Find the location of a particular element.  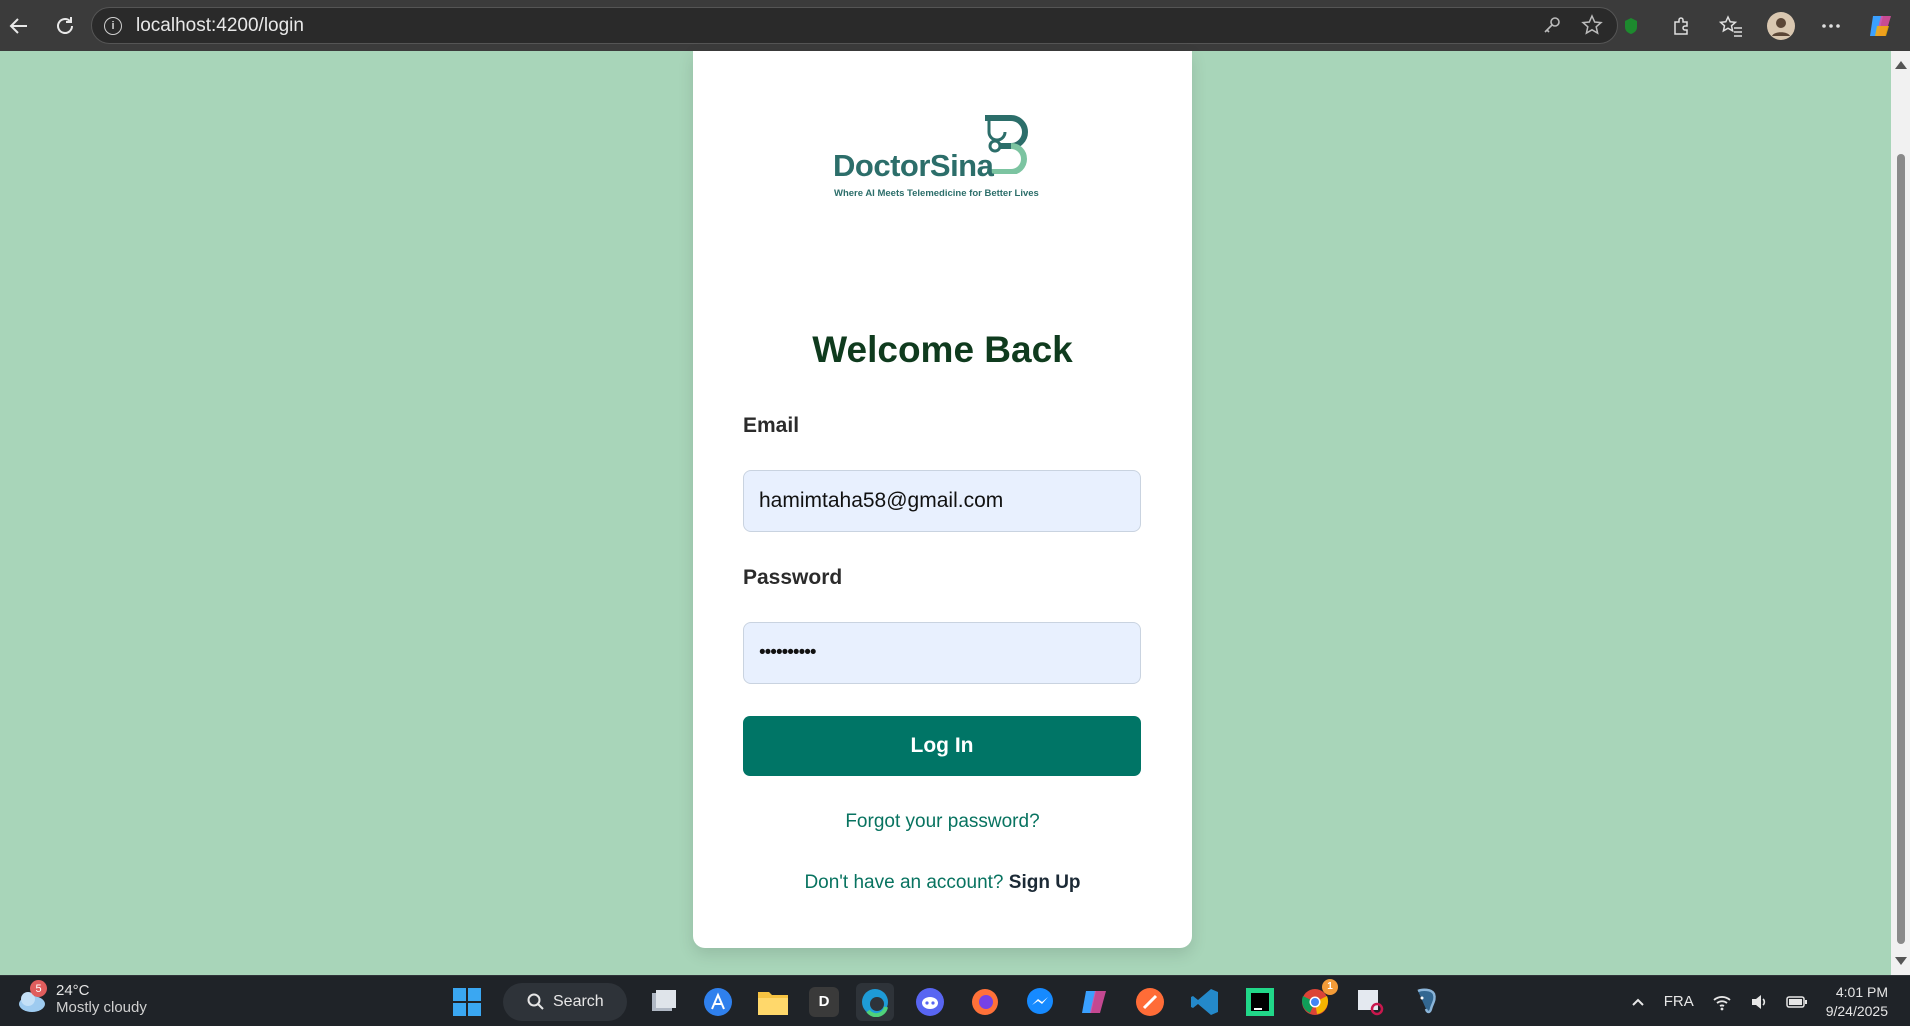

volume-icon is located at coordinates (1759, 1002).